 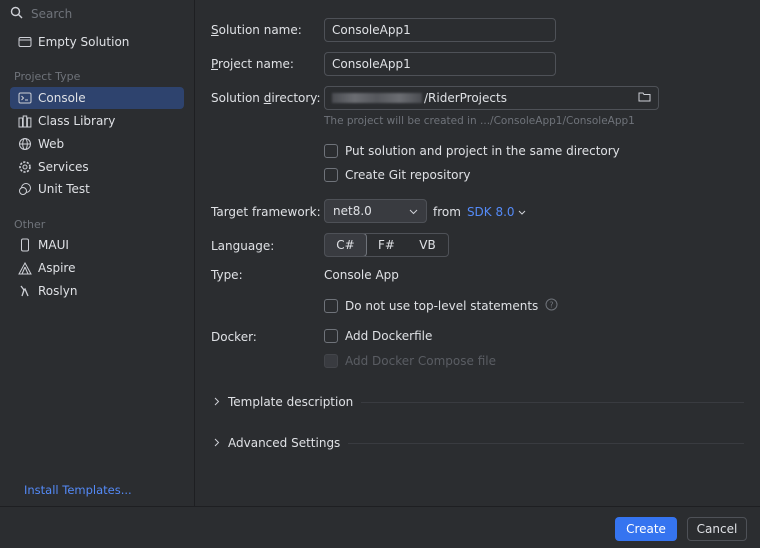 What do you see at coordinates (25, 144) in the screenshot?
I see `globe-icon` at bounding box center [25, 144].